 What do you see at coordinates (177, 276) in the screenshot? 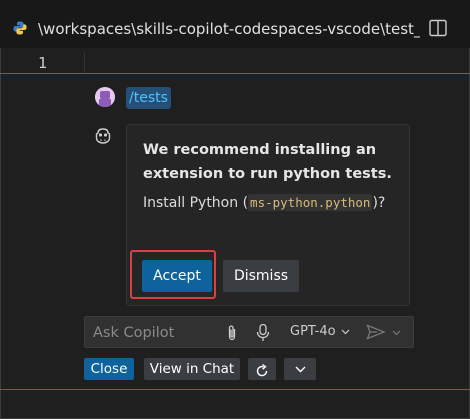
I see `accept-button: Accept` at bounding box center [177, 276].